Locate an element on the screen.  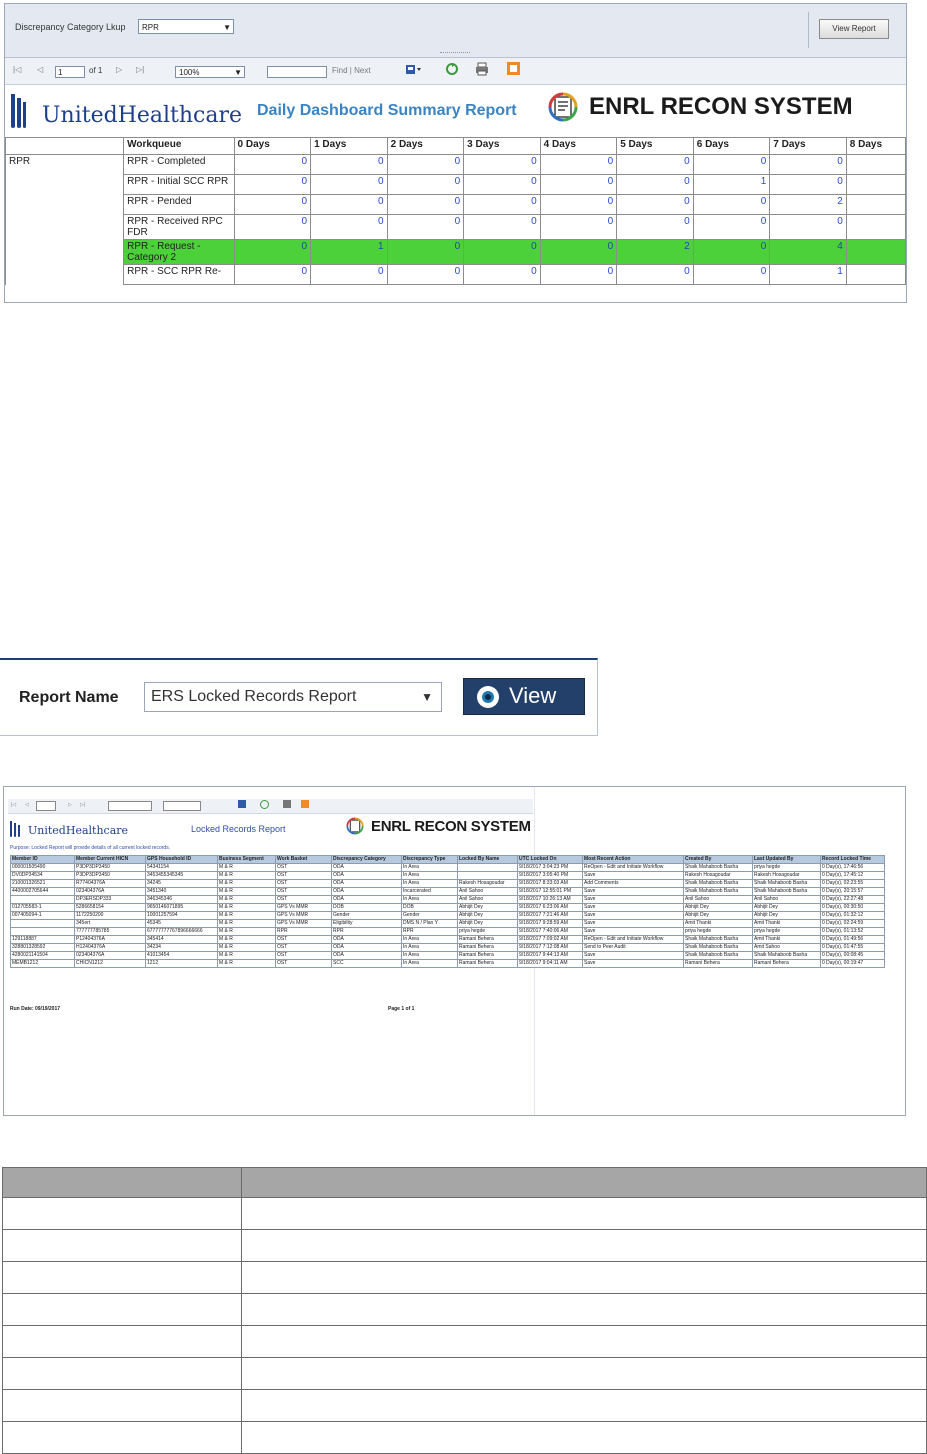
workqueue-cell: RPR - Request - Category 2 is located at coordinates (179, 252).